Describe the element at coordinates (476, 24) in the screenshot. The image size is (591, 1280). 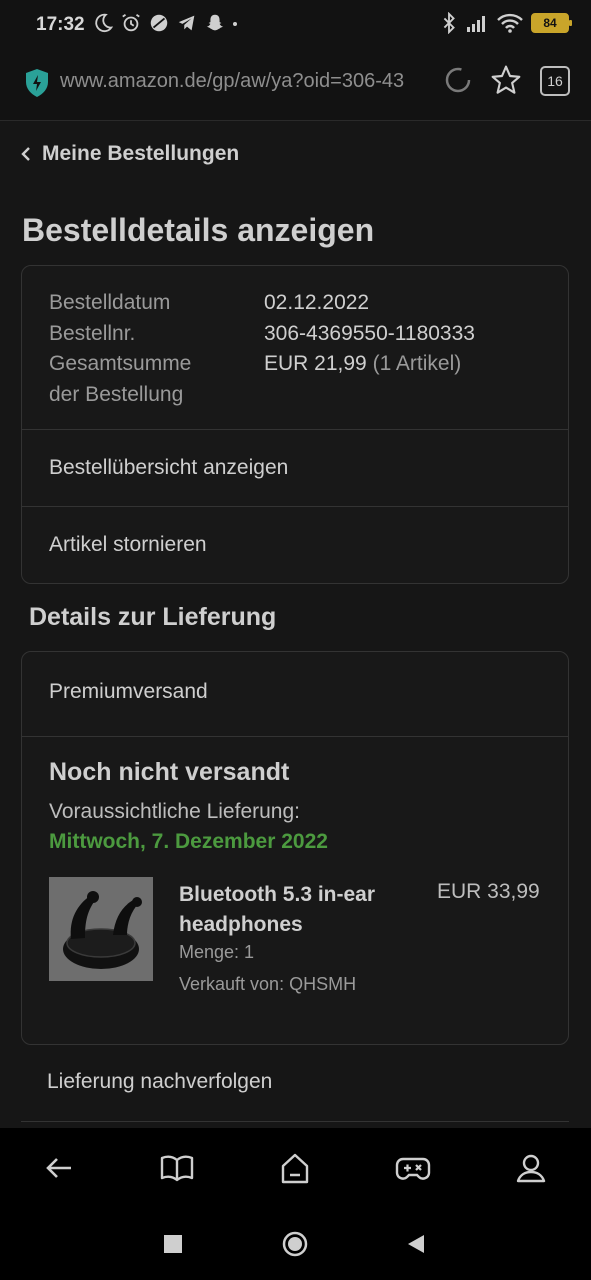
I see `signal-icon` at that location.